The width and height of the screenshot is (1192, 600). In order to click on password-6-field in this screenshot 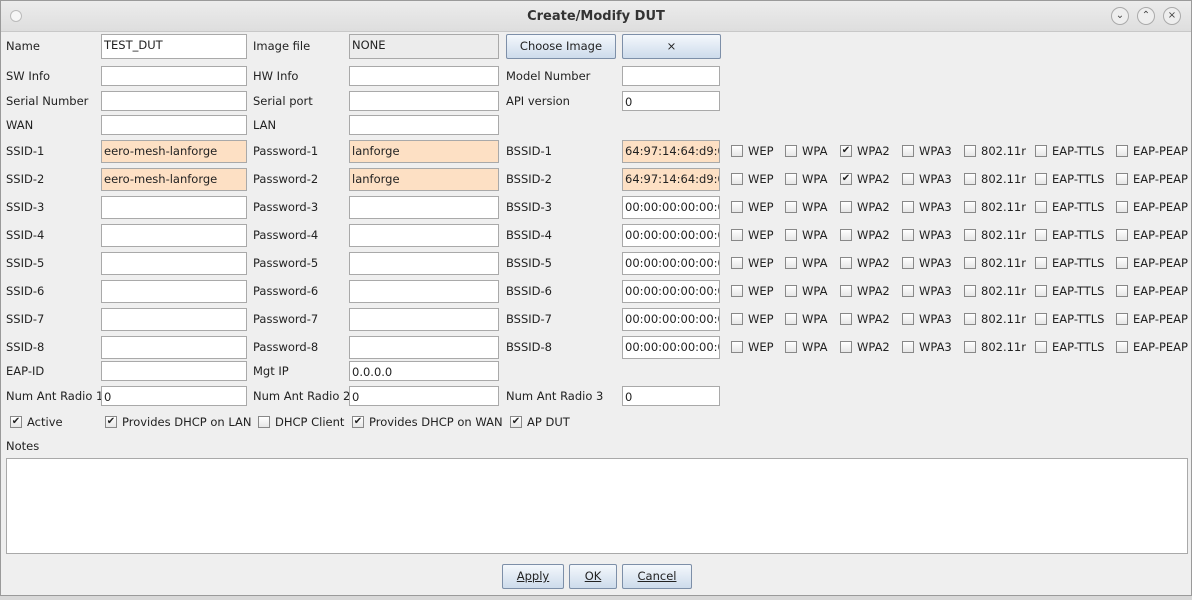, I will do `click(424, 291)`.